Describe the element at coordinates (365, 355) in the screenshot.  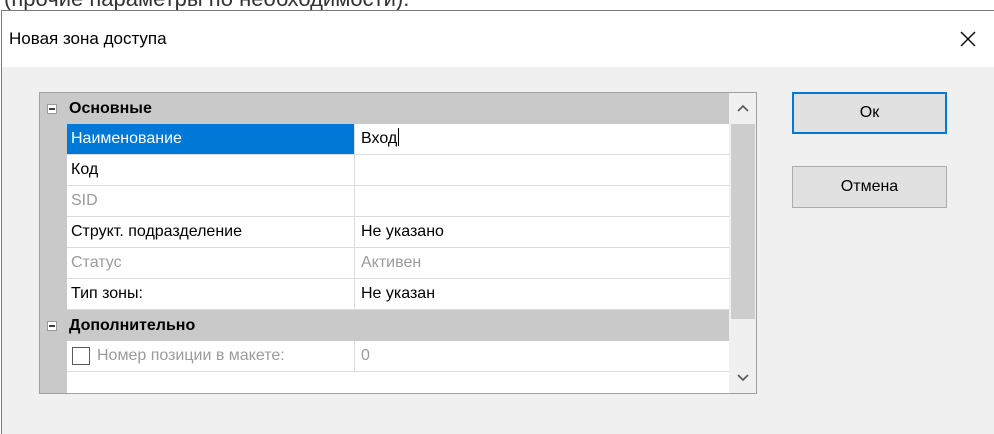
I see `property-value: 0` at that location.